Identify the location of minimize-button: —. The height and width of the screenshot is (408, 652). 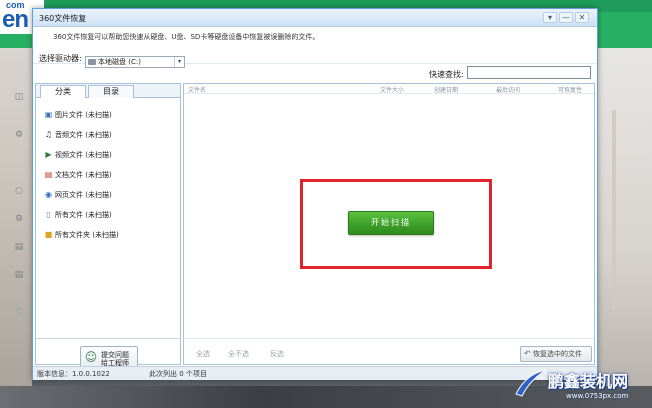
(566, 17).